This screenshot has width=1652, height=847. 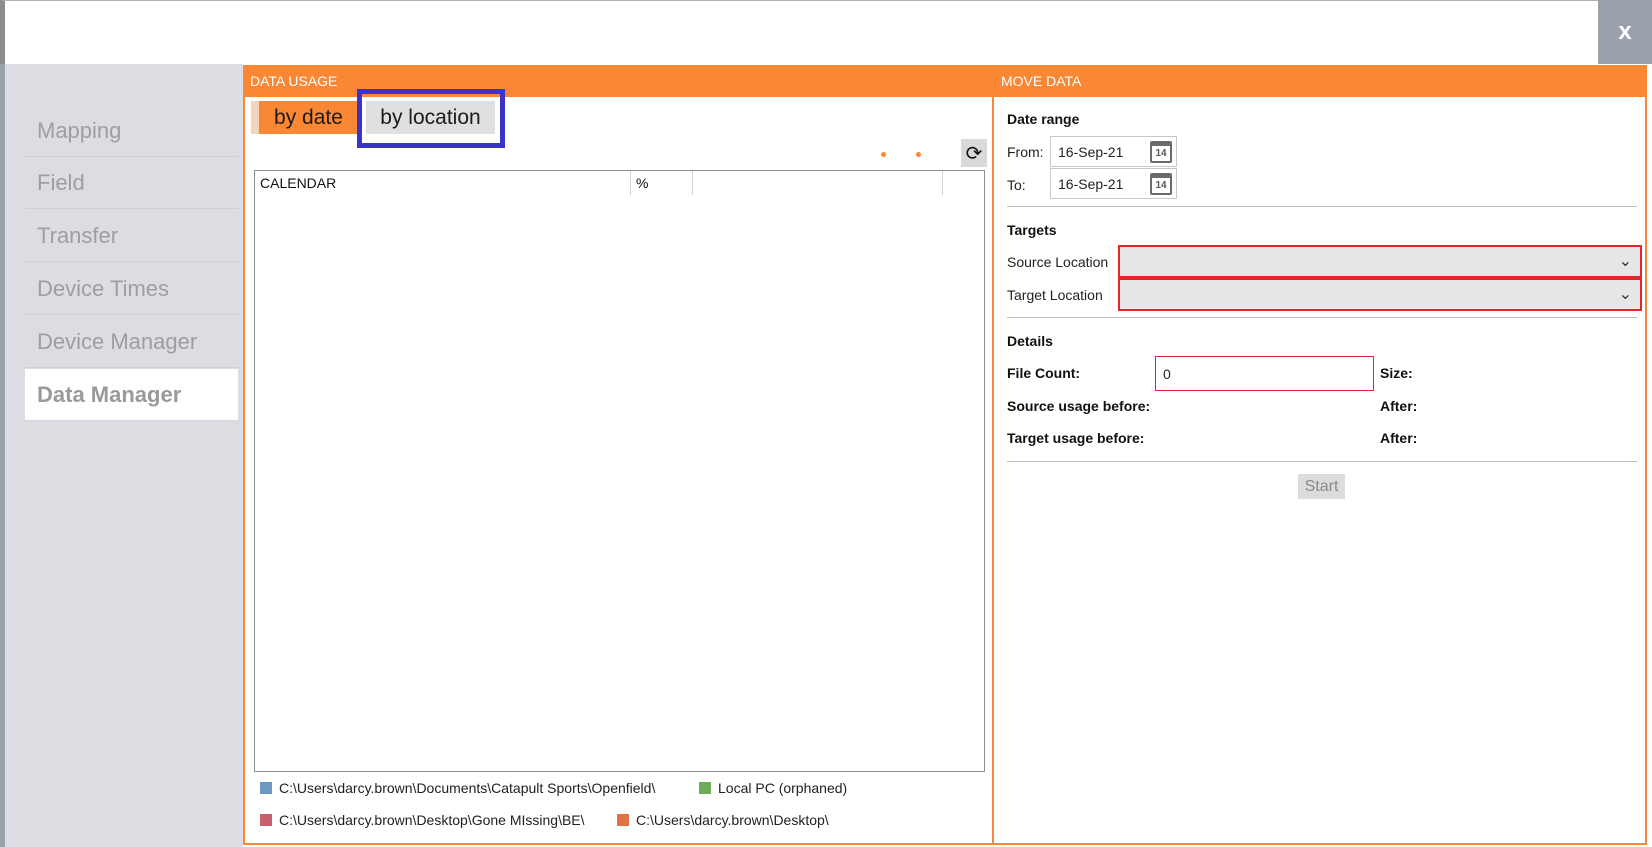 I want to click on file-count-value: 0, so click(x=1167, y=373).